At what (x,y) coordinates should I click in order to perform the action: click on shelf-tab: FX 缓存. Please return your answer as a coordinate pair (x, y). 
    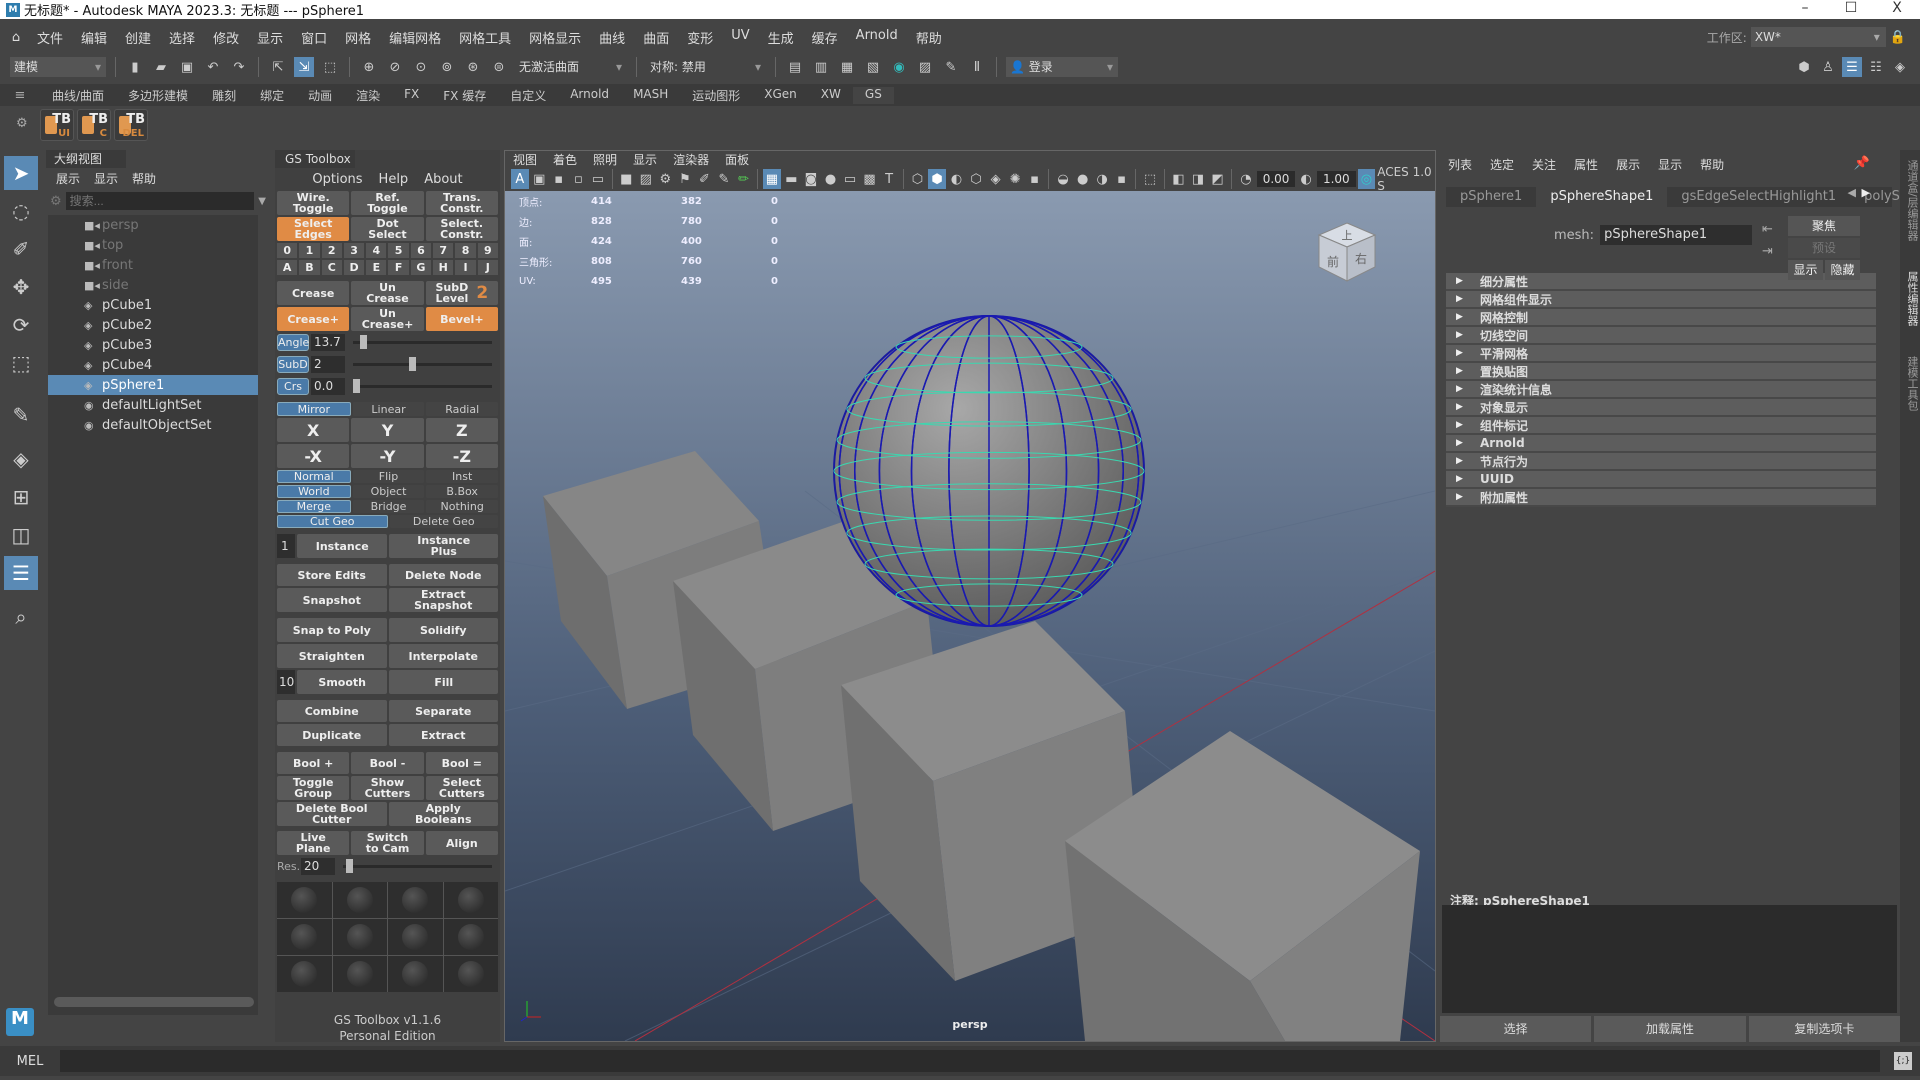
    Looking at the image, I should click on (464, 95).